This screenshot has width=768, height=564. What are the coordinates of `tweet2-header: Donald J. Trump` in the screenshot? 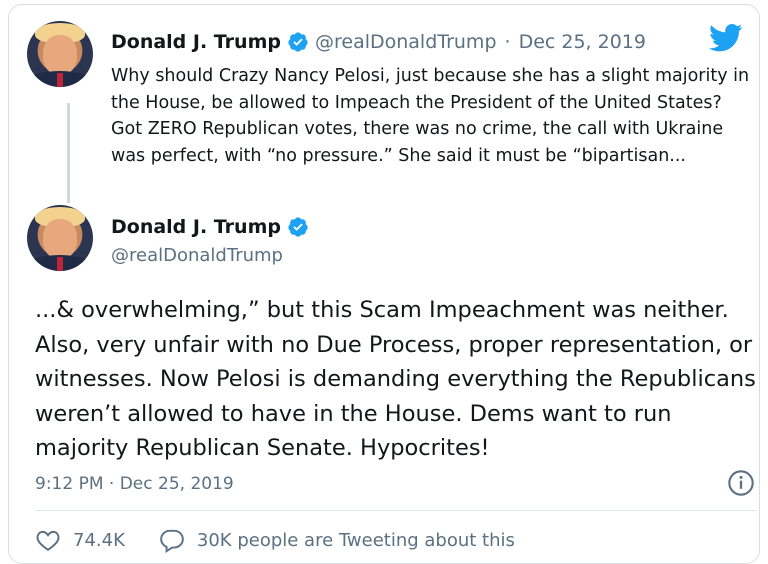 It's located at (213, 227).